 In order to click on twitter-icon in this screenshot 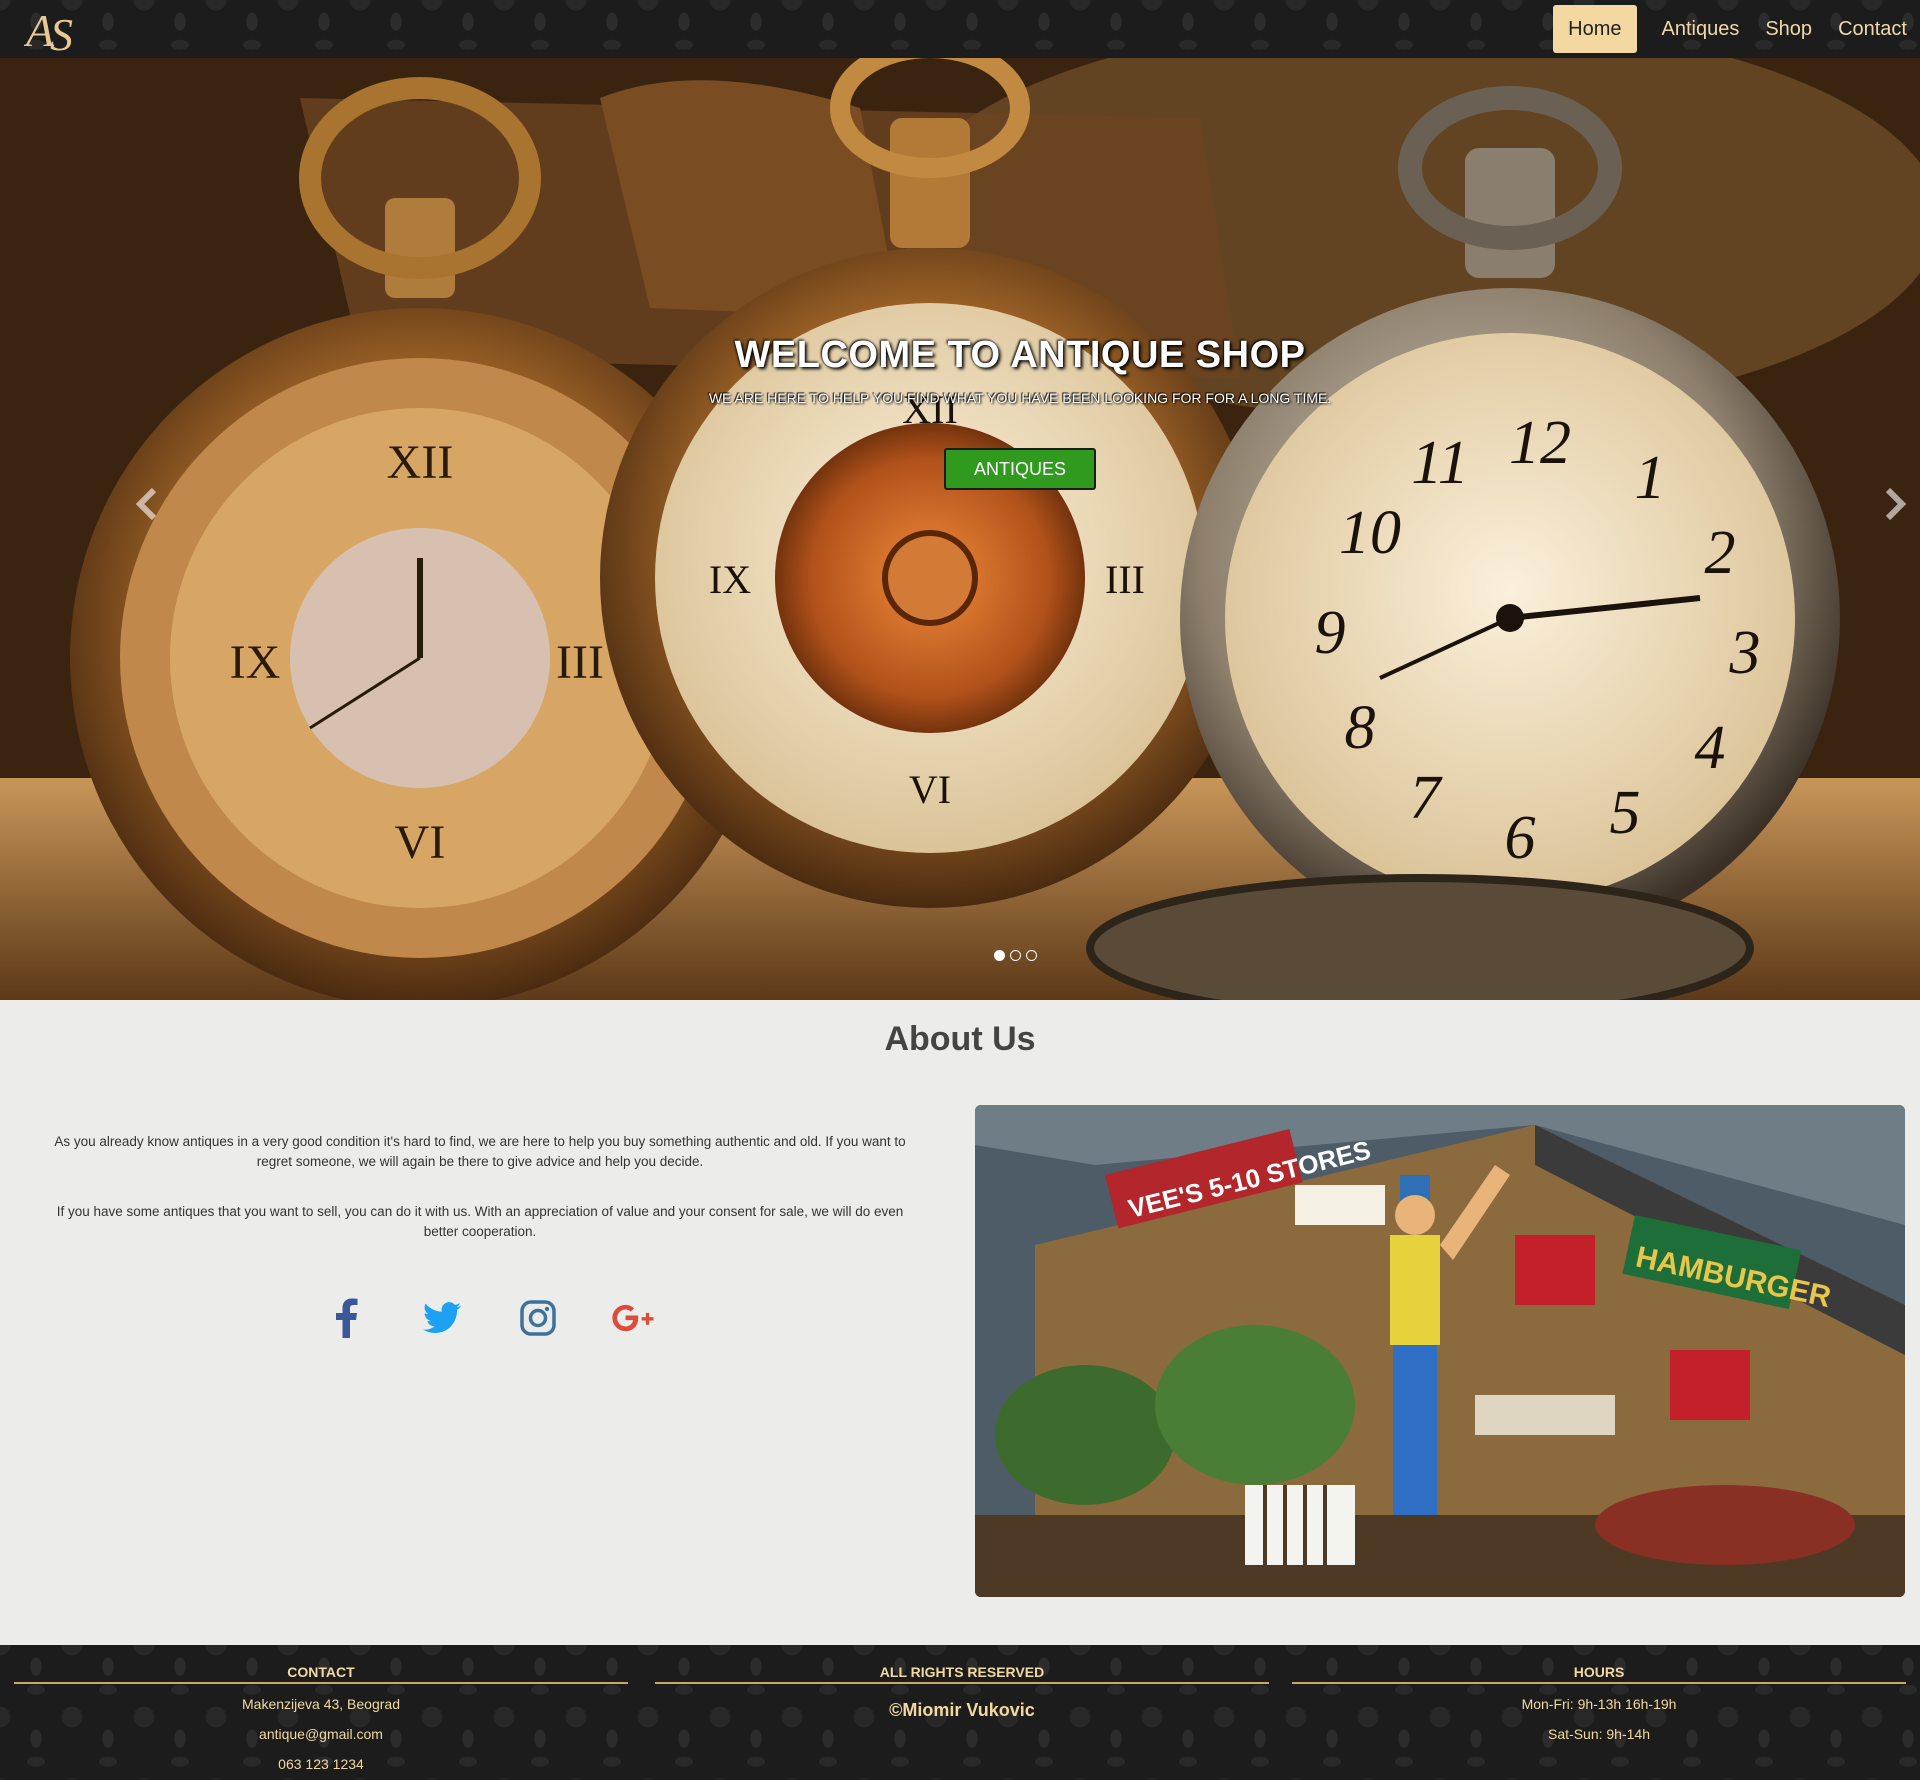, I will do `click(442, 1318)`.